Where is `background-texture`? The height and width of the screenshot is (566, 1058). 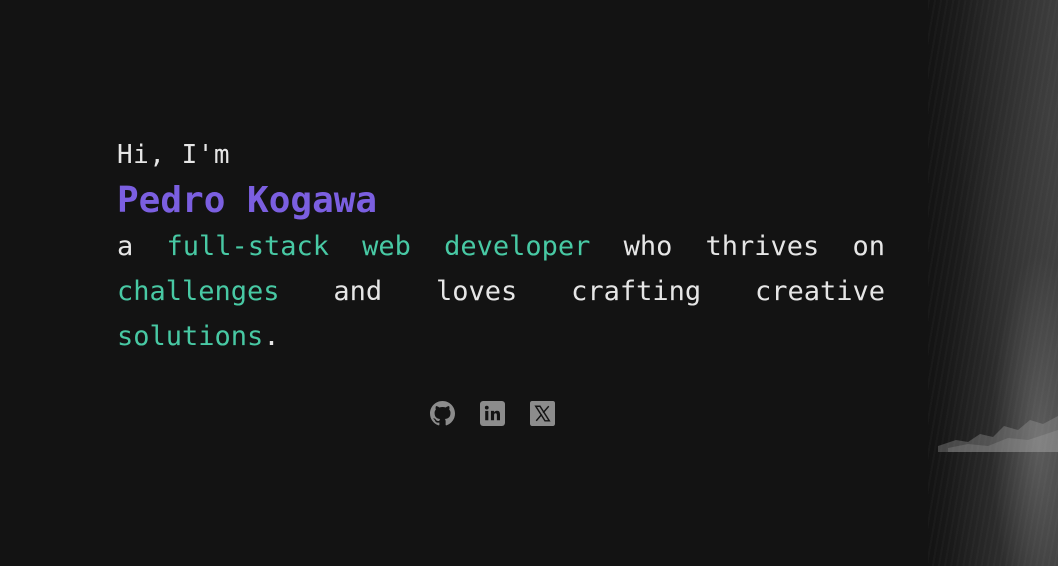
background-texture is located at coordinates (993, 283).